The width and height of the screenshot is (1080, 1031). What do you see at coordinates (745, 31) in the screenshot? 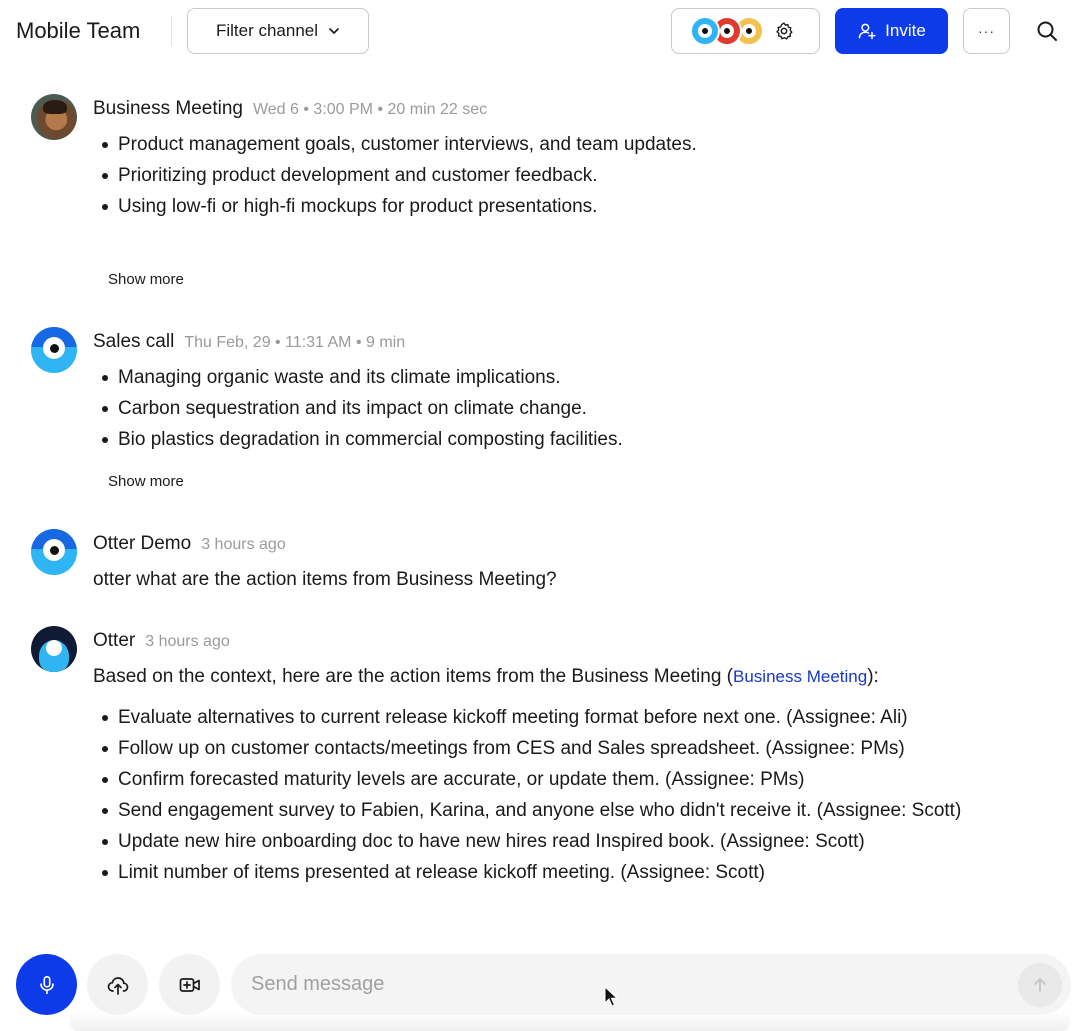
I see `channel-members-button` at bounding box center [745, 31].